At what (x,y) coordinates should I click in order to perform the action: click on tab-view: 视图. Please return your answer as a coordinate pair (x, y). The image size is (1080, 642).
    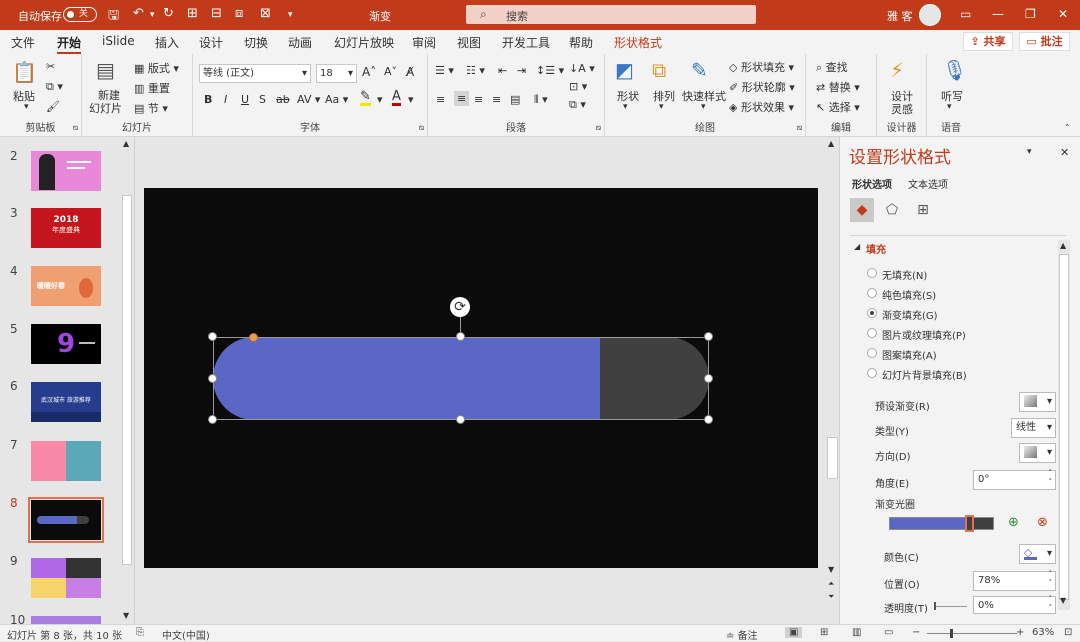
    Looking at the image, I should click on (469, 42).